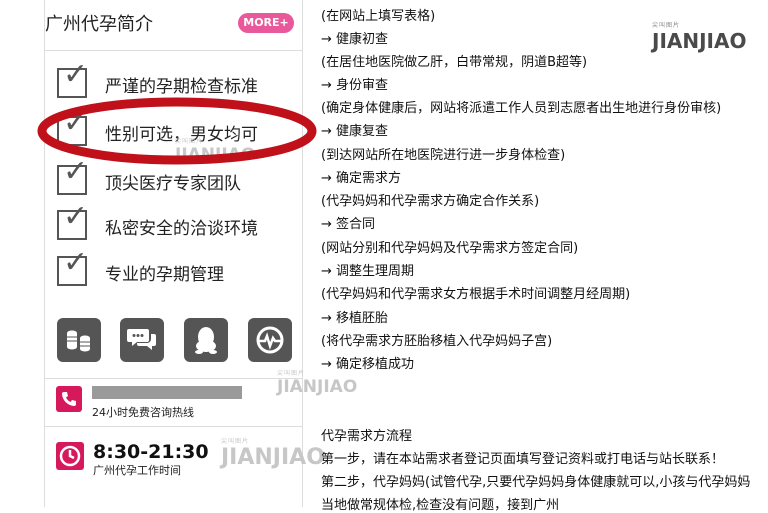 This screenshot has height=513, width=768. I want to click on step-line: → 健康复查, so click(355, 131).